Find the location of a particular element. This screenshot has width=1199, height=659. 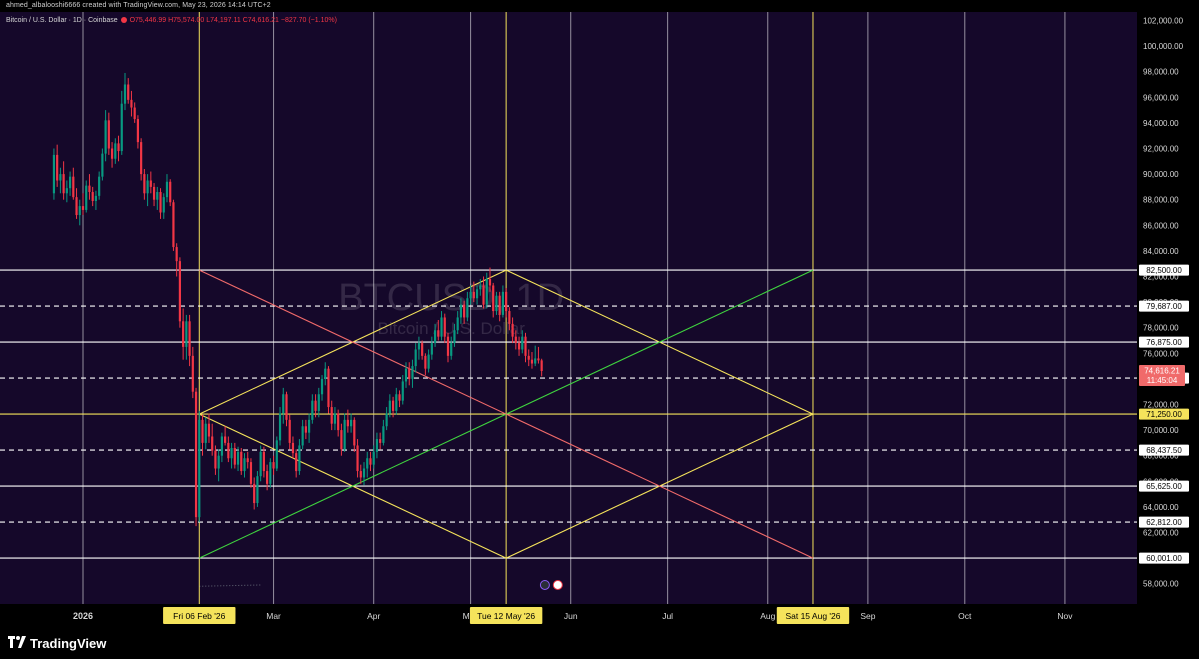

time-tick-label: Jun is located at coordinates (571, 616).